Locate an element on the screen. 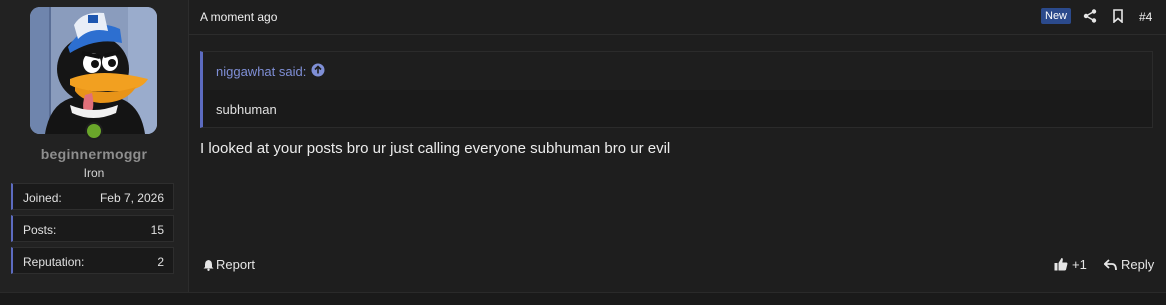  report-button: Report is located at coordinates (229, 264).